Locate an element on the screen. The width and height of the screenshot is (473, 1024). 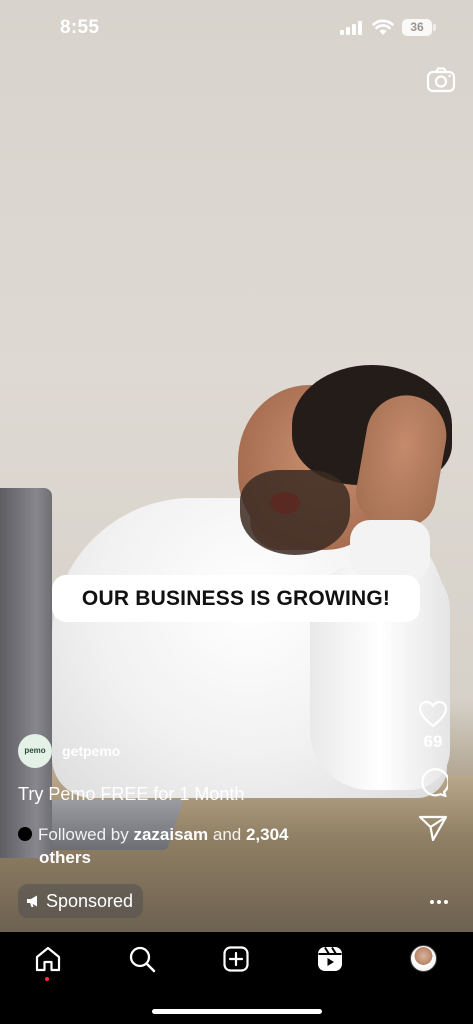
author-avatar: pemo is located at coordinates (35, 751).